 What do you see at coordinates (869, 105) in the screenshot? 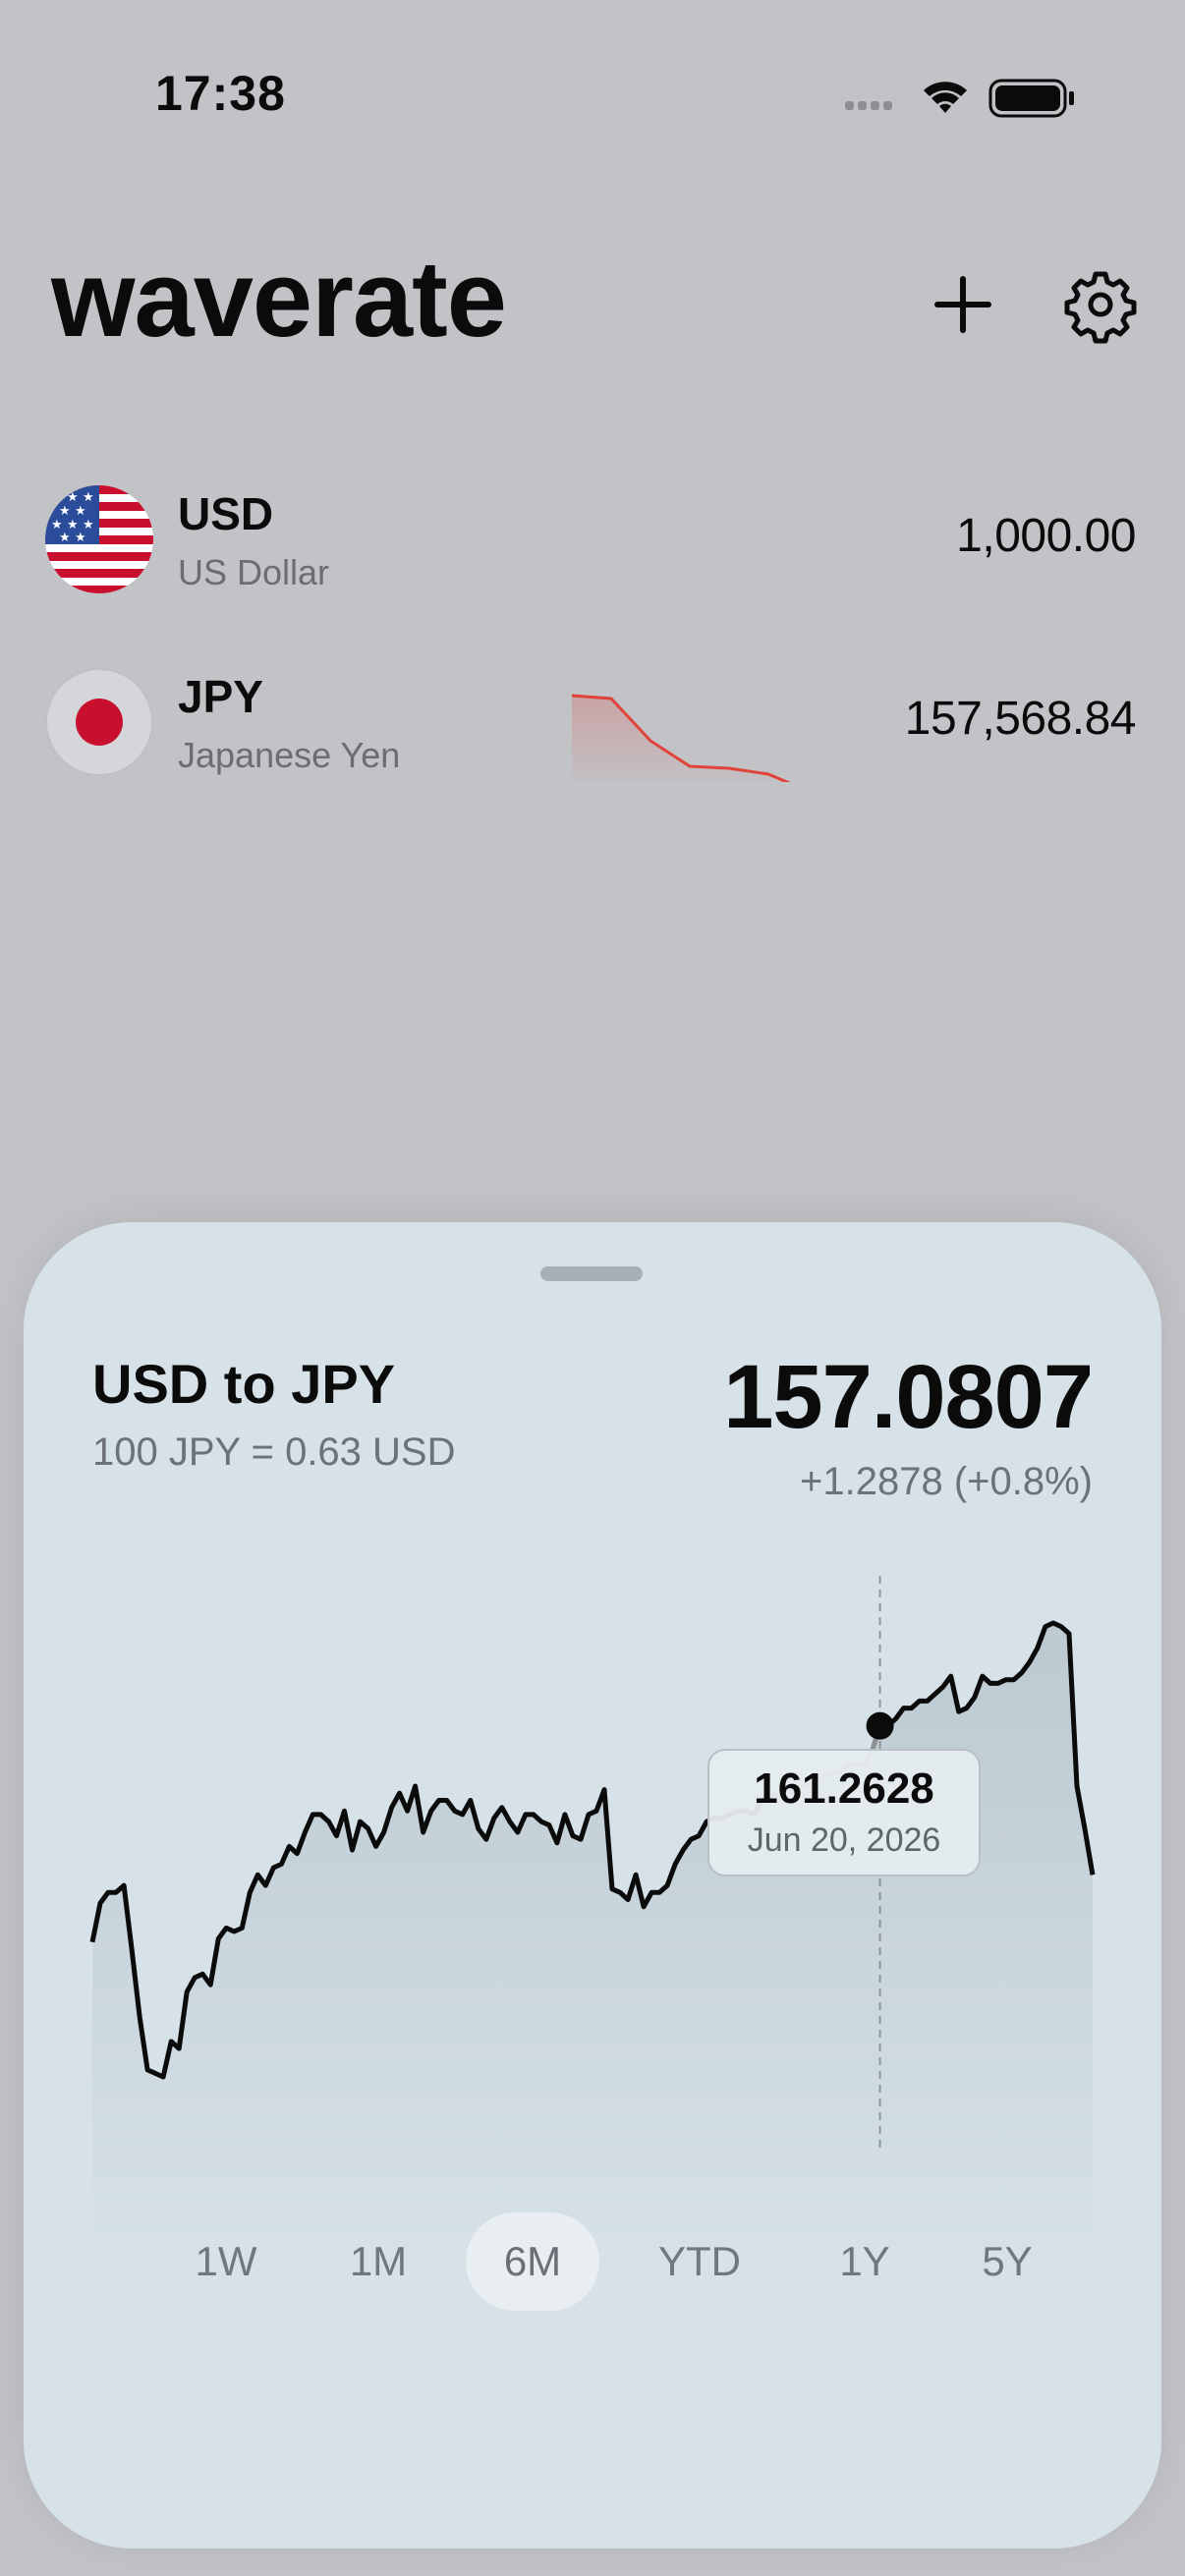
I see `cellular-signal-icon` at bounding box center [869, 105].